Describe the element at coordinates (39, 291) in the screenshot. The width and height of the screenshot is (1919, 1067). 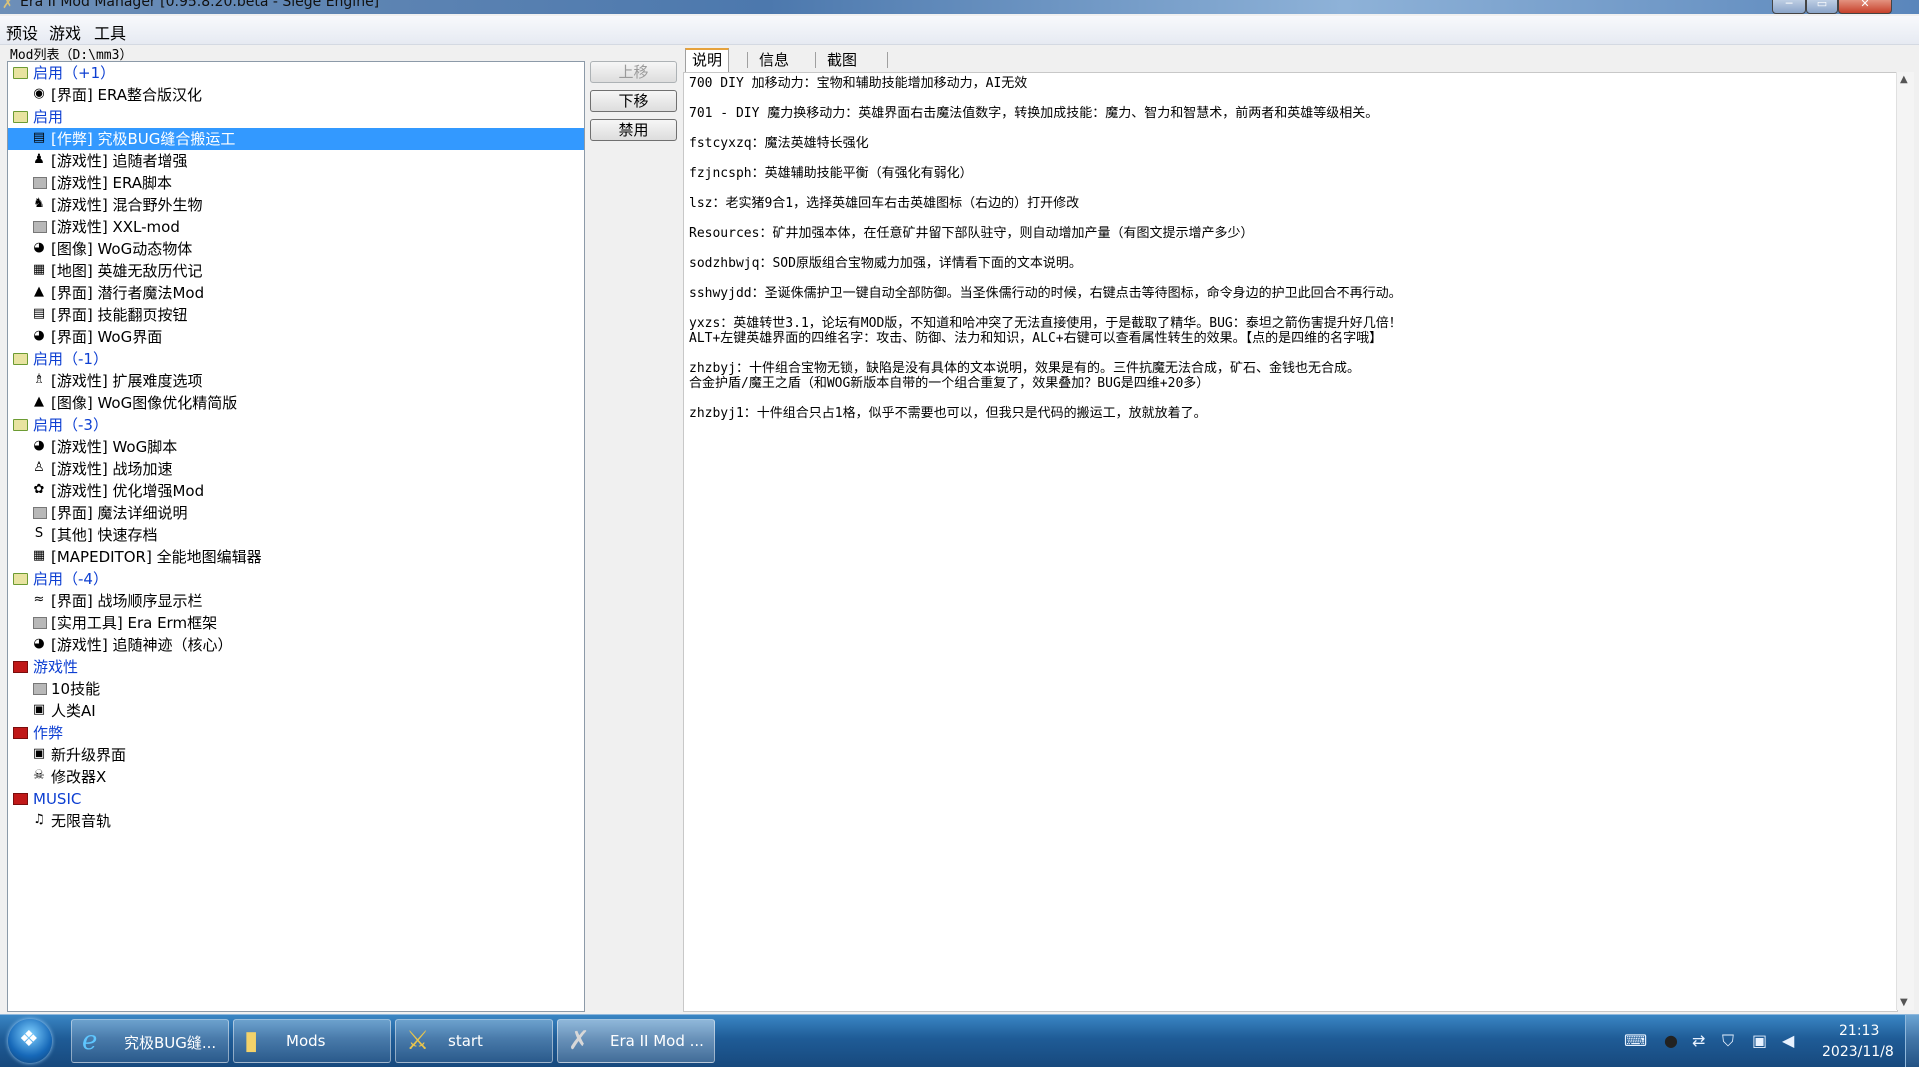
I see `hat-icon: ▲` at that location.